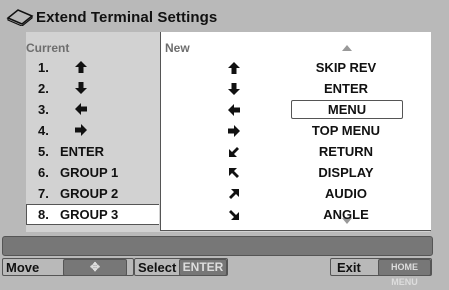 The image size is (449, 290). Describe the element at coordinates (224, 17) in the screenshot. I see `title-bar: Extend Terminal Settings` at that location.